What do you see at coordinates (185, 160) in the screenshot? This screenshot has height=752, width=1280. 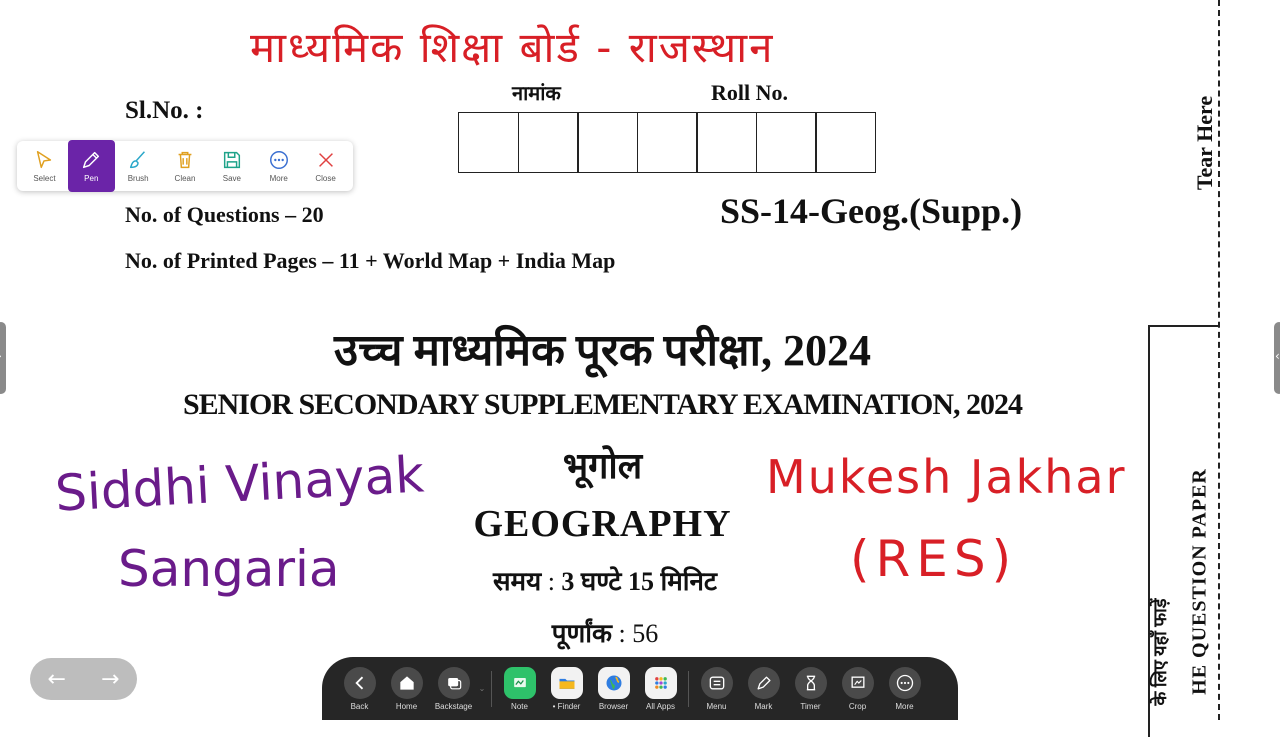 I see `trash-icon` at bounding box center [185, 160].